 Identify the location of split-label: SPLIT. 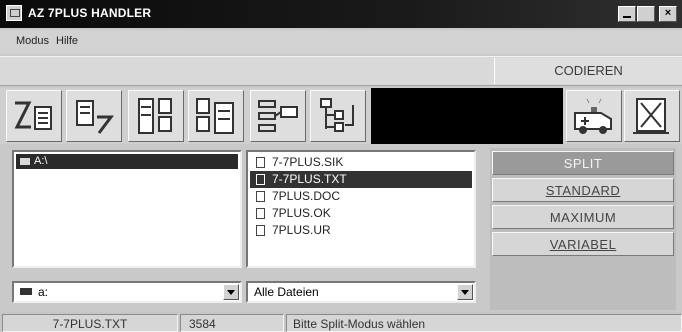
(583, 163).